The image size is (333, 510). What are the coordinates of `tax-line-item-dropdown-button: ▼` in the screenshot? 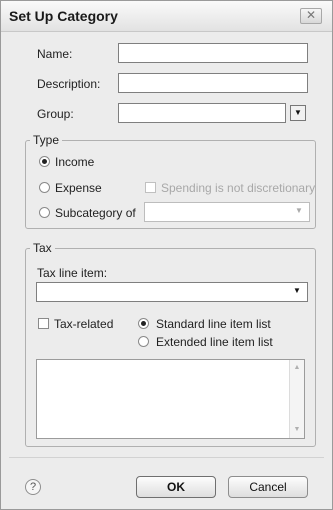 It's located at (297, 292).